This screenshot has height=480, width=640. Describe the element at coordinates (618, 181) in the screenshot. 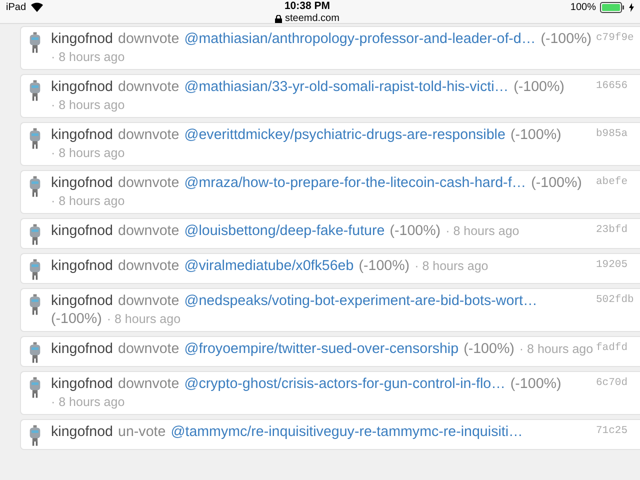

I see `transaction-hash: abefe` at that location.